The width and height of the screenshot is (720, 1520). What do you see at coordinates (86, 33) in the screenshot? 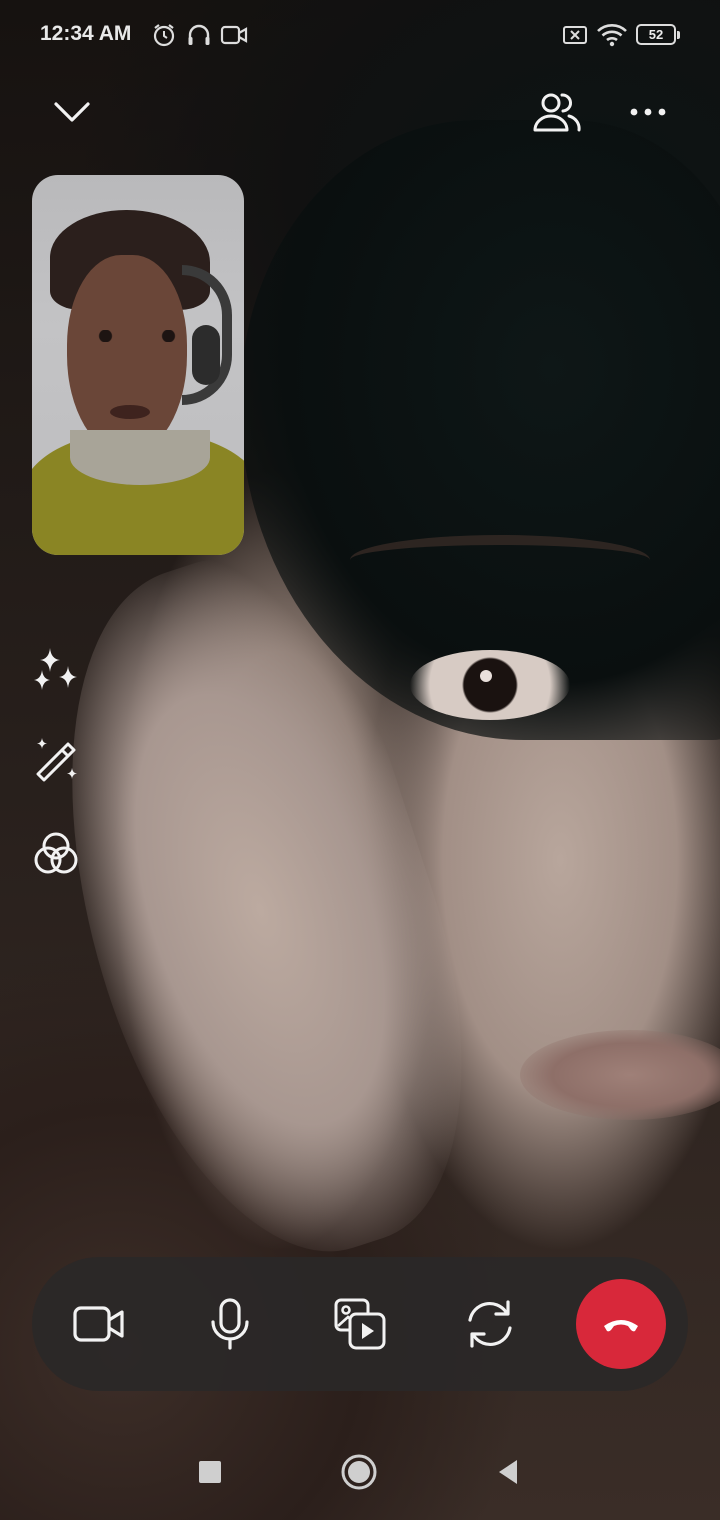
I see `status-time: 12:34 AM` at bounding box center [86, 33].